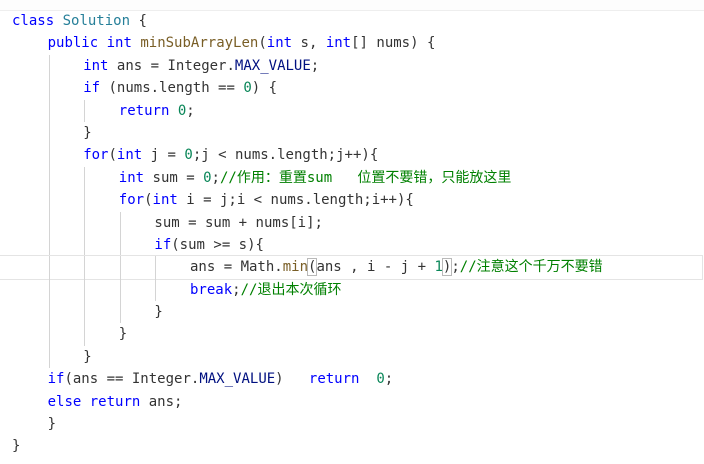 Image resolution: width=704 pixels, height=464 pixels. What do you see at coordinates (357, 66) in the screenshot?
I see `code-line: int ans = Integer.MAX_VALUE;` at bounding box center [357, 66].